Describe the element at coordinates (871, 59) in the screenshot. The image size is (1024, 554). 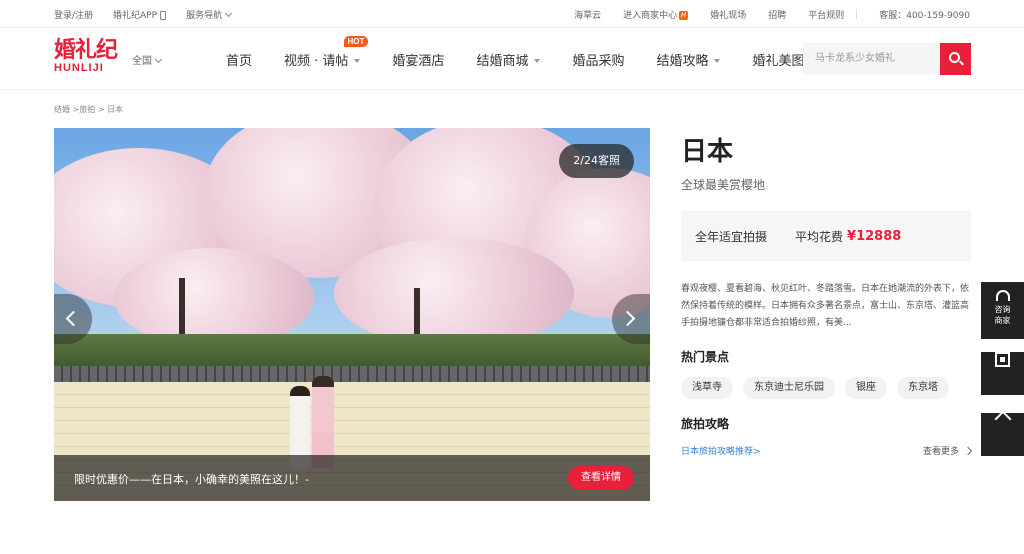
I see `search-input: 马卡龙系少女婚礼` at that location.